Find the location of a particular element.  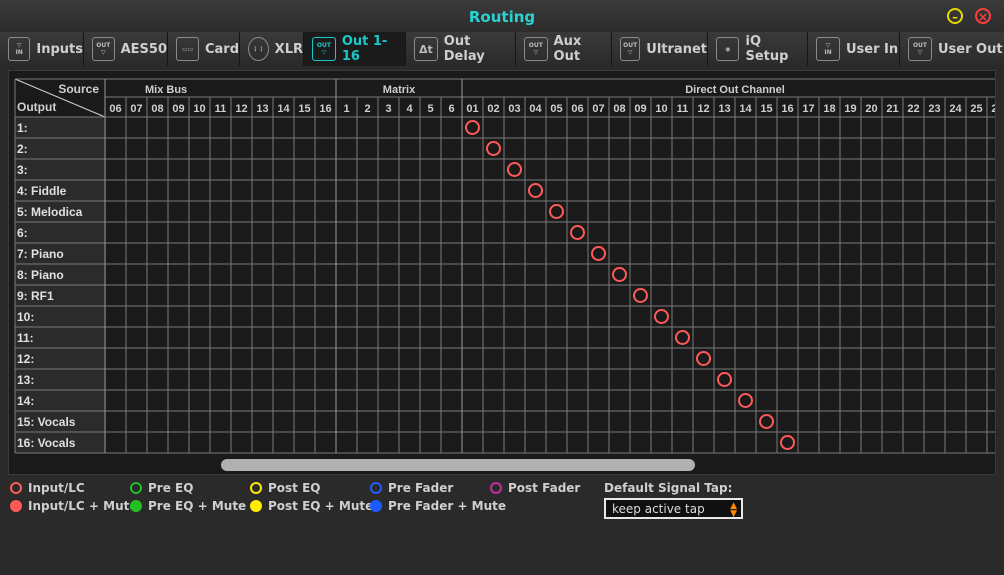

tab-label: AES50 is located at coordinates (143, 49).